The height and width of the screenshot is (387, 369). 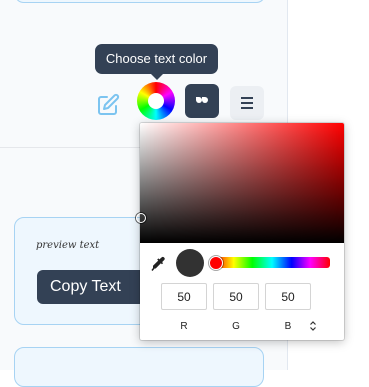 What do you see at coordinates (68, 245) in the screenshot?
I see `preview-text: preview text` at bounding box center [68, 245].